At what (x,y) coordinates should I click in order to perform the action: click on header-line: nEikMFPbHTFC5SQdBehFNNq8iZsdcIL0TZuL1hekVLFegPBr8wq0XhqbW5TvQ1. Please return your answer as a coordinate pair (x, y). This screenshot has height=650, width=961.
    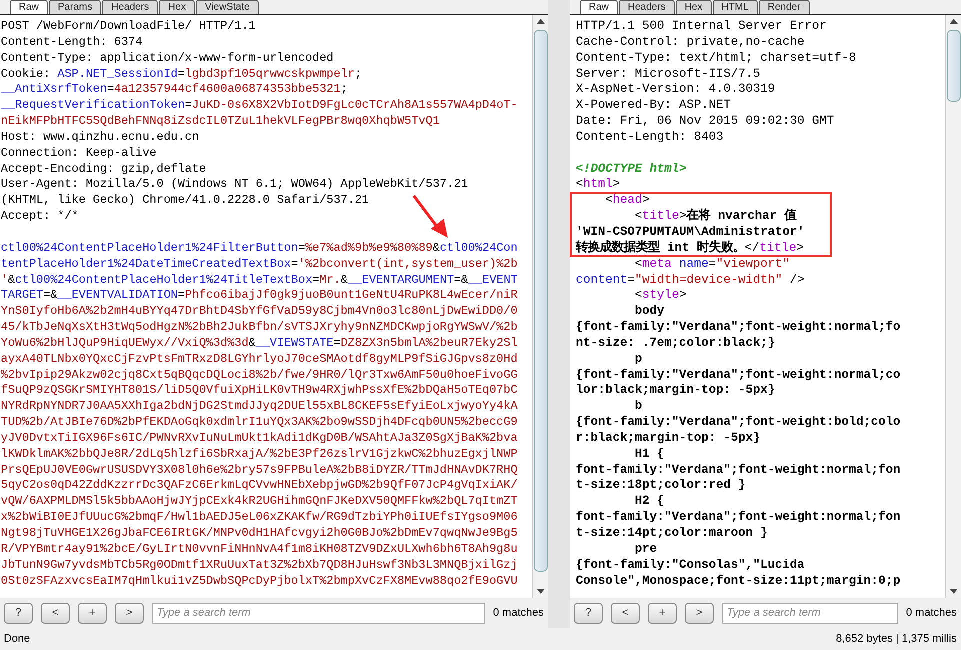
    Looking at the image, I should click on (221, 122).